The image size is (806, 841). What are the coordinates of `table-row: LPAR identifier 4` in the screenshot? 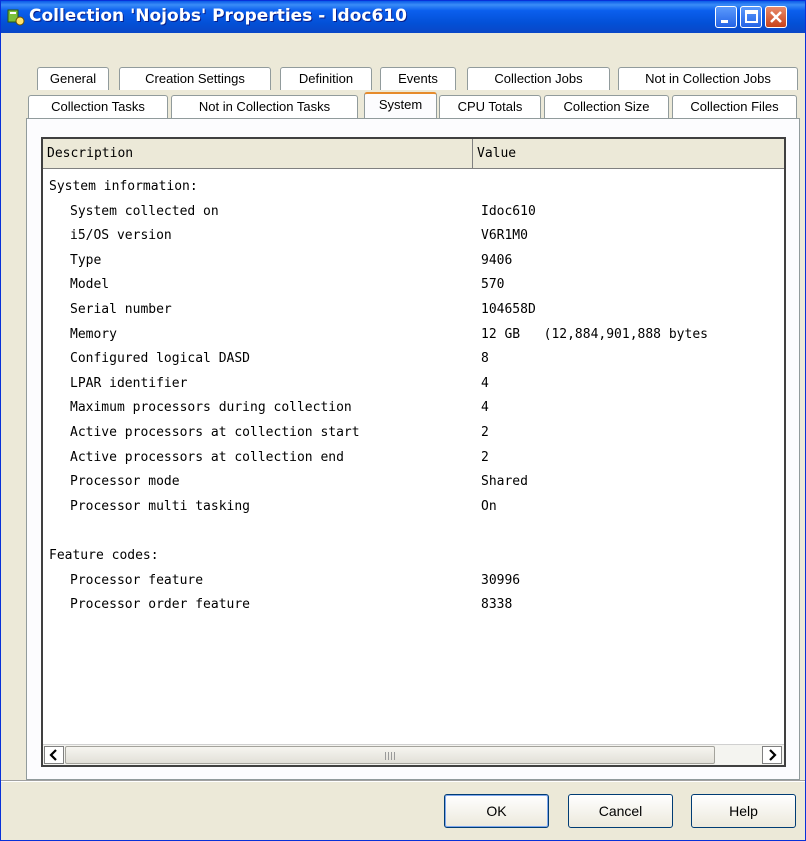 It's located at (413, 384).